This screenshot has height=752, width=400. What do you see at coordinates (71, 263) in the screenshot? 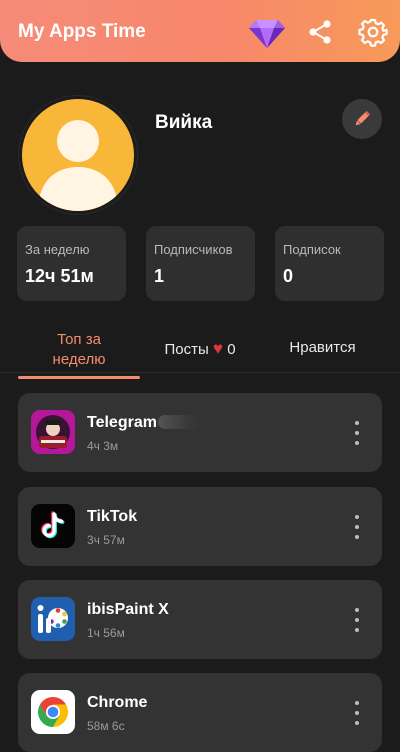
I see `stat-week-card: За неделю 12ч 51м` at bounding box center [71, 263].